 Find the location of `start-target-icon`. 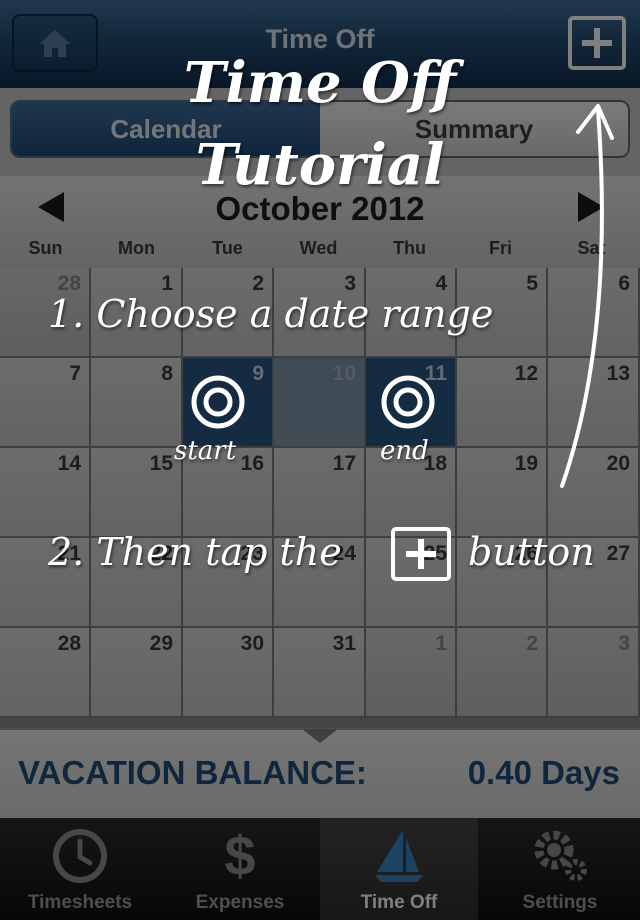

start-target-icon is located at coordinates (218, 402).